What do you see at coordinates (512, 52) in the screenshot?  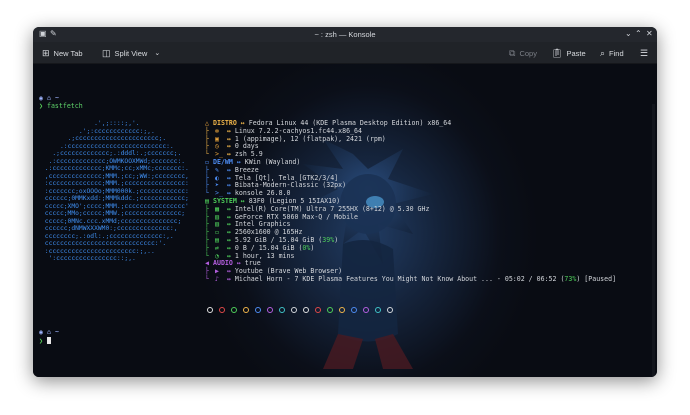 I see `copy-icon: ⧉` at bounding box center [512, 52].